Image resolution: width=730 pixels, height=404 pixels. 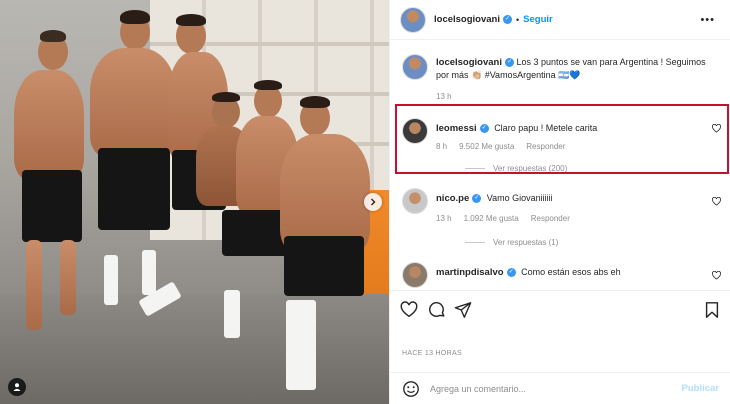 What do you see at coordinates (712, 310) in the screenshot?
I see `save-bookmark-icon` at bounding box center [712, 310].